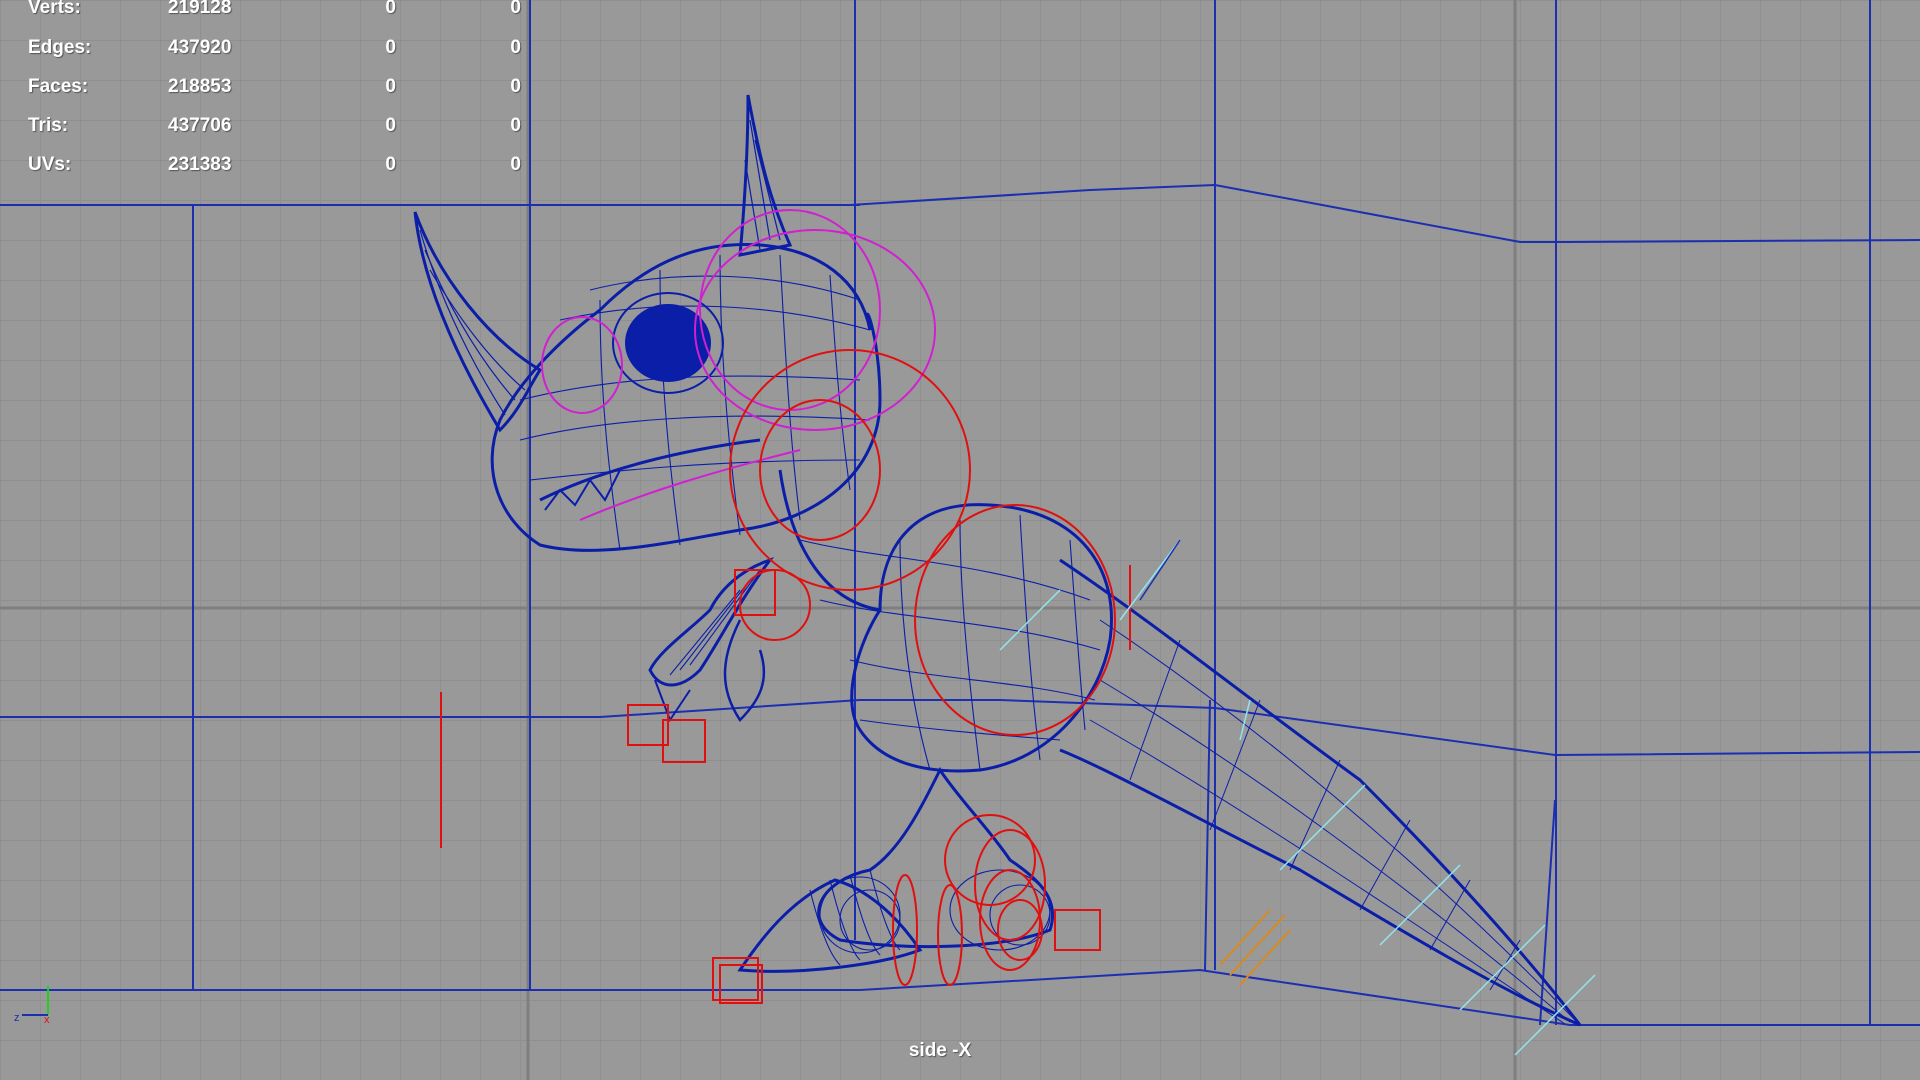  What do you see at coordinates (47, 1020) in the screenshot?
I see `axis-x-label: x` at bounding box center [47, 1020].